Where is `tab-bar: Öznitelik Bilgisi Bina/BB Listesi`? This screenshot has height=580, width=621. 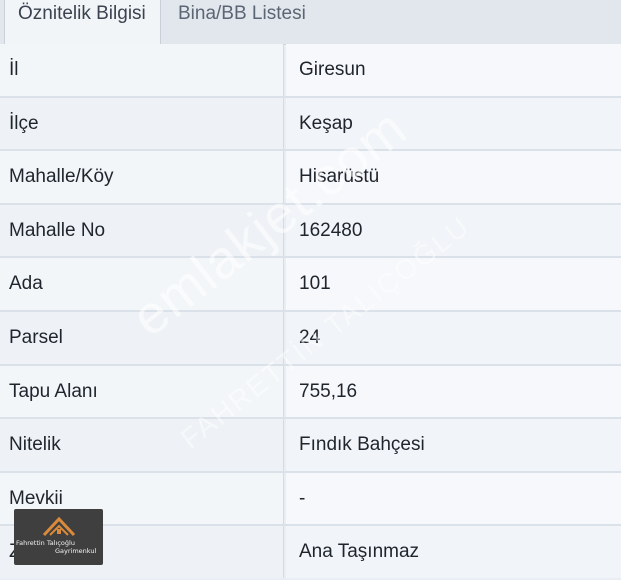 tab-bar: Öznitelik Bilgisi Bina/BB Listesi is located at coordinates (310, 22).